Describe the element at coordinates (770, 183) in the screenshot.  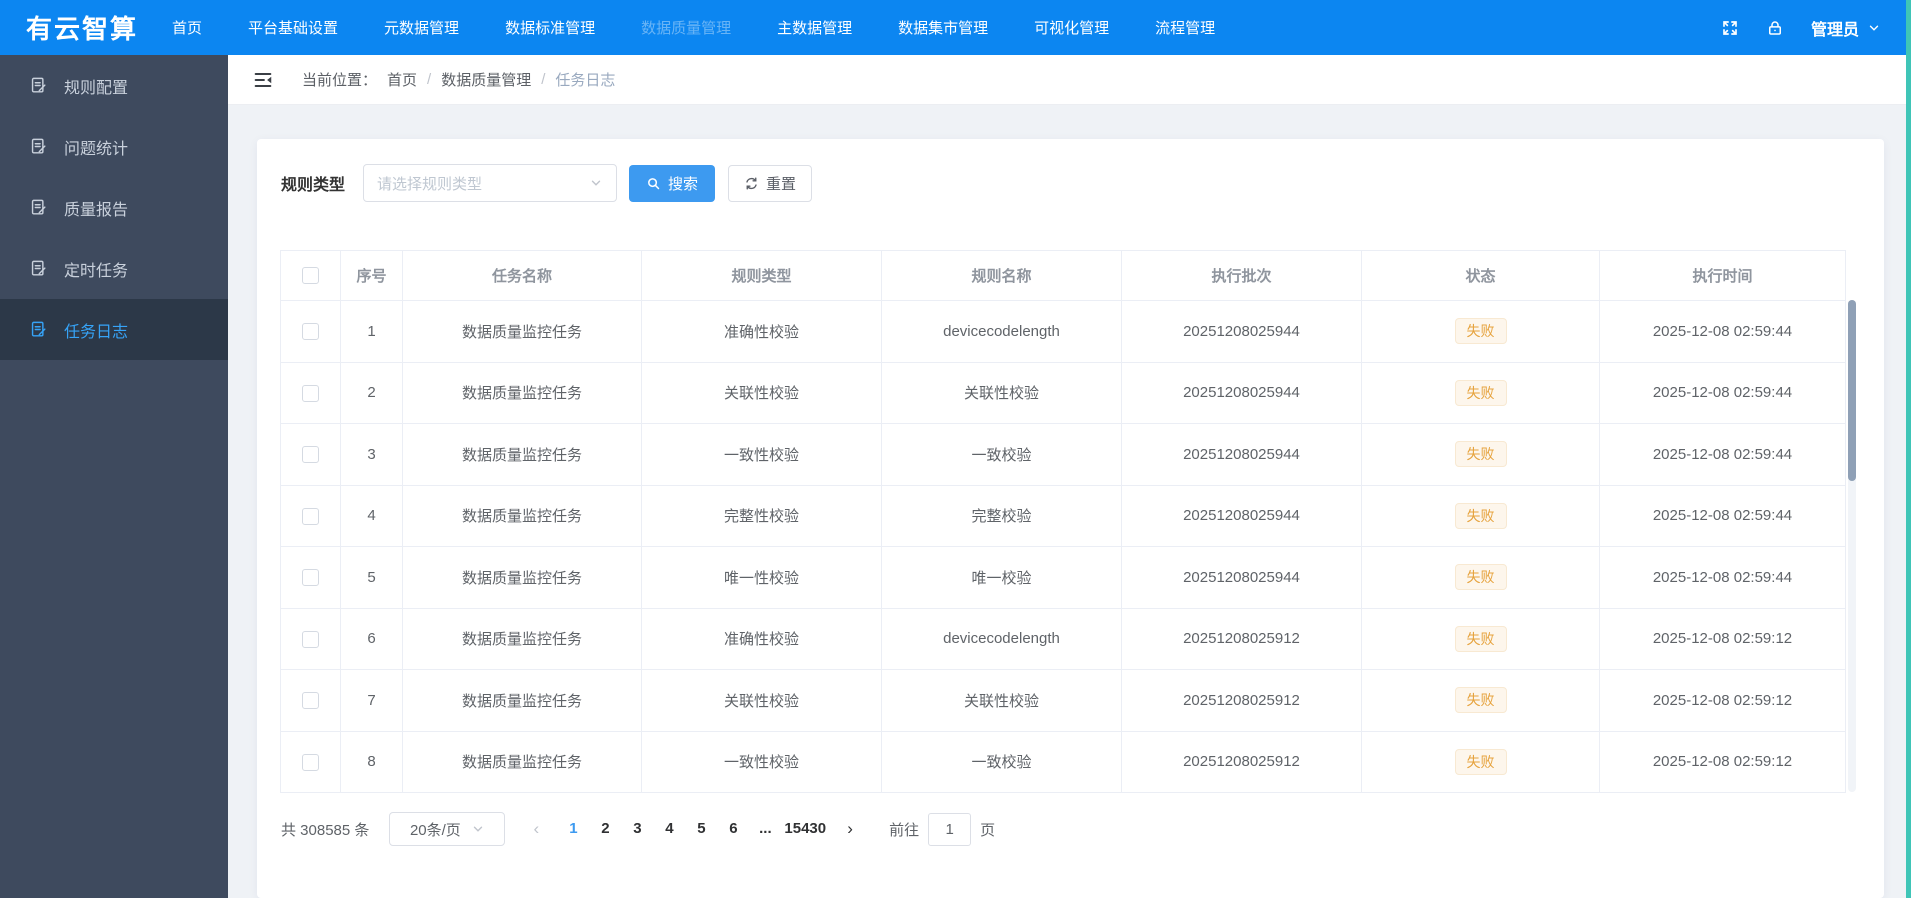
I see `reset-button: 重置` at that location.